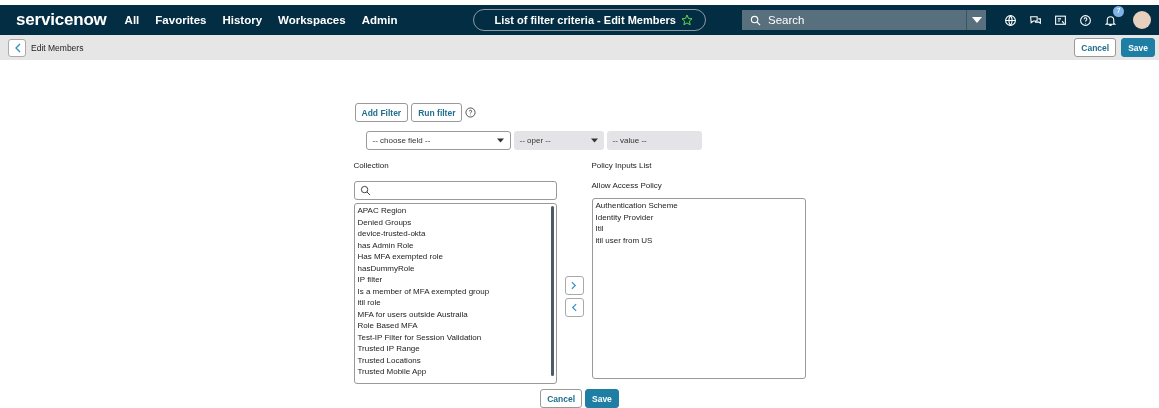 Image resolution: width=1159 pixels, height=408 pixels. I want to click on list-option: Identity Provider, so click(698, 217).